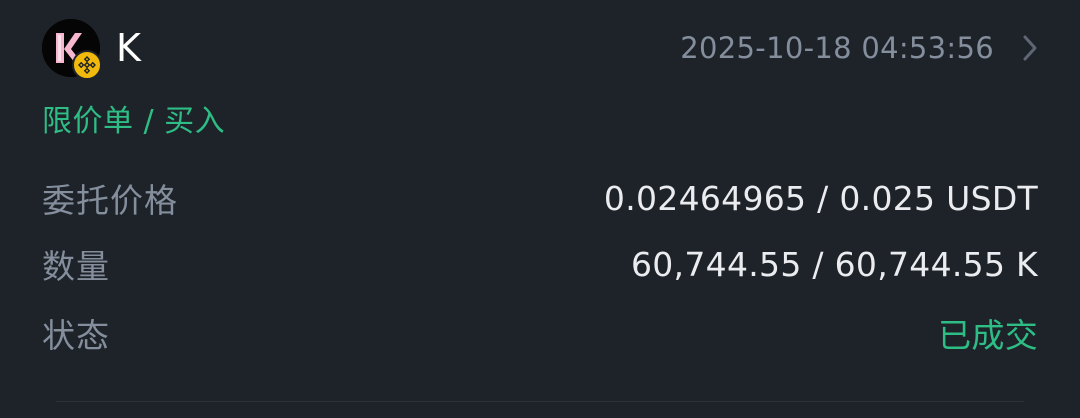  Describe the element at coordinates (540, 333) in the screenshot. I see `detail-row-status: 状态 已成交` at that location.